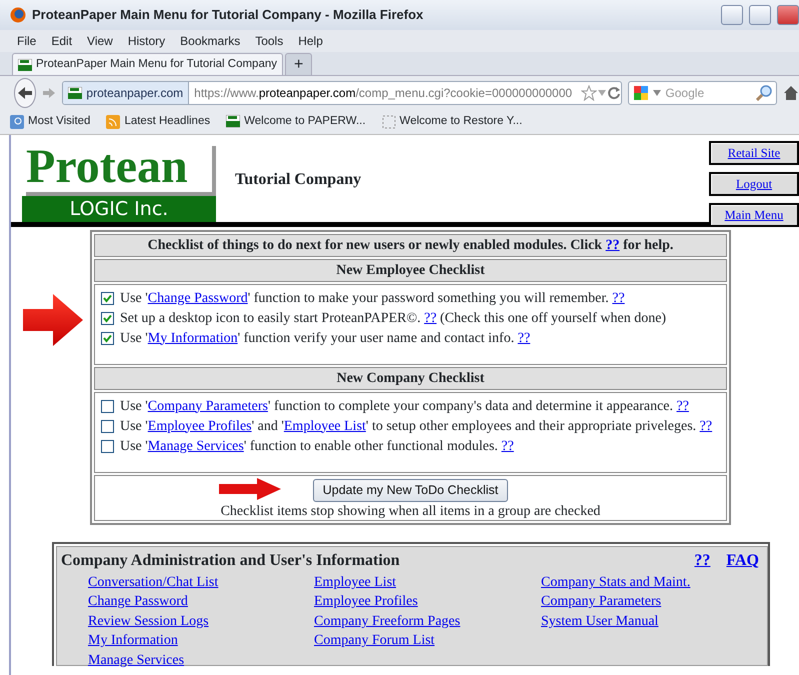 The width and height of the screenshot is (799, 675). What do you see at coordinates (355, 582) in the screenshot?
I see `admin-link: Employee List` at bounding box center [355, 582].